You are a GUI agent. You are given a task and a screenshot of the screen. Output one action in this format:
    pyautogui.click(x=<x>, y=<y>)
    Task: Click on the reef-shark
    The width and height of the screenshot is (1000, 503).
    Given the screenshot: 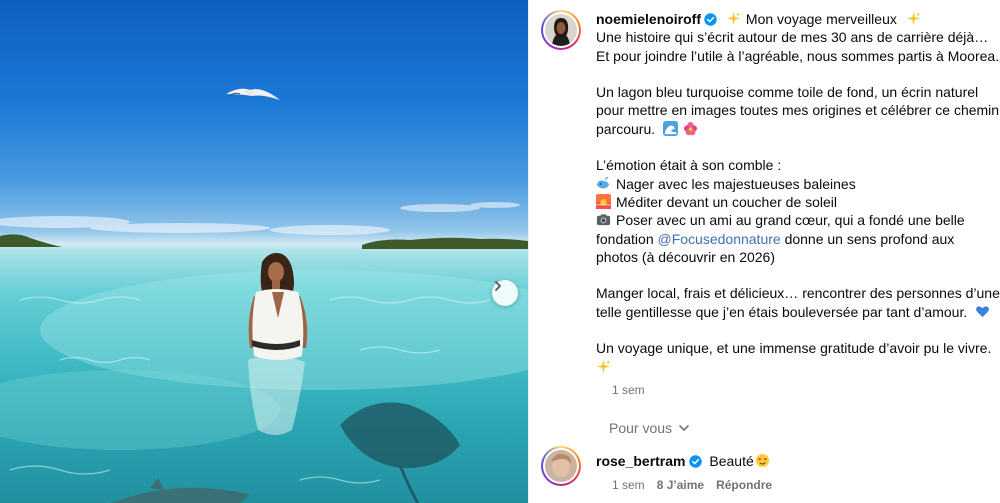 What is the action you would take?
    pyautogui.click(x=180, y=495)
    